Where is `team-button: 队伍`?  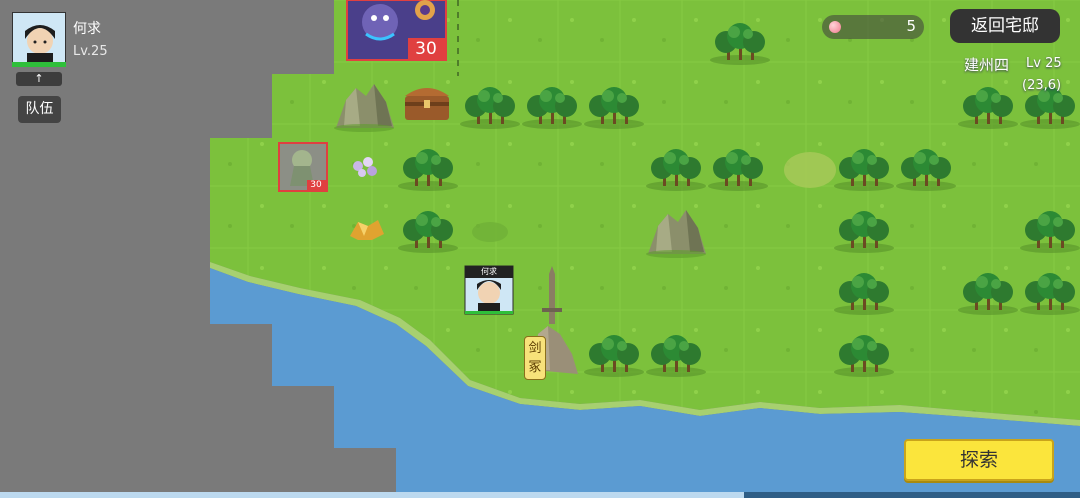 team-button: 队伍 is located at coordinates (39, 109).